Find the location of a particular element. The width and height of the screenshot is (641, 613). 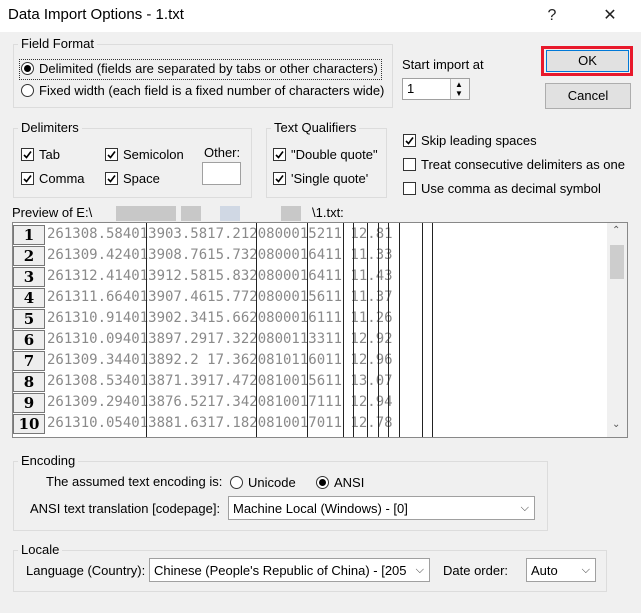

spin-up-icon: ▲ is located at coordinates (459, 84).